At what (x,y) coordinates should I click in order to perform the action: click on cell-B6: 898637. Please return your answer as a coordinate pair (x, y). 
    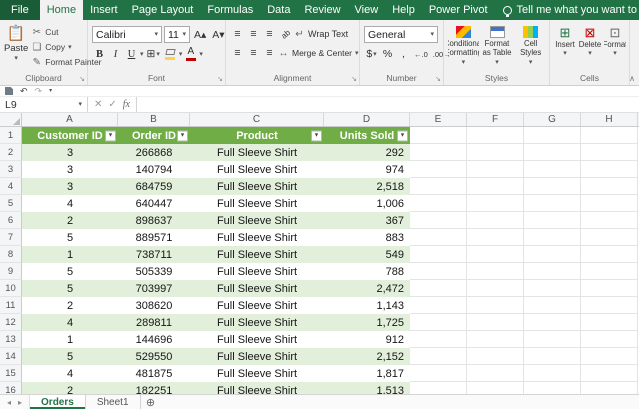
    Looking at the image, I should click on (154, 220).